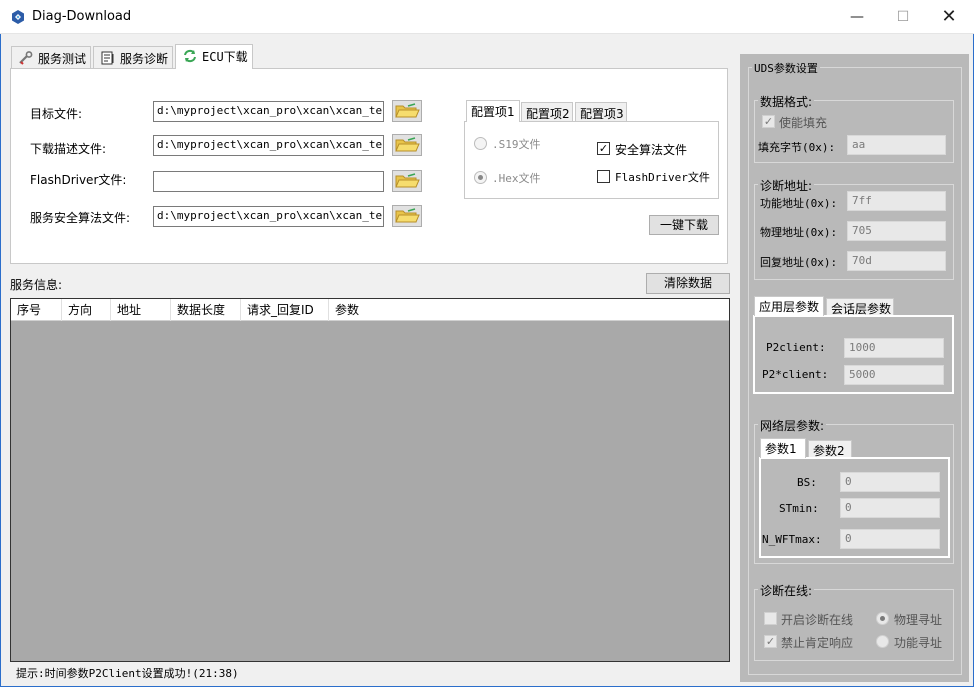 The image size is (974, 687). I want to click on column-header-params: 参数, so click(529, 310).